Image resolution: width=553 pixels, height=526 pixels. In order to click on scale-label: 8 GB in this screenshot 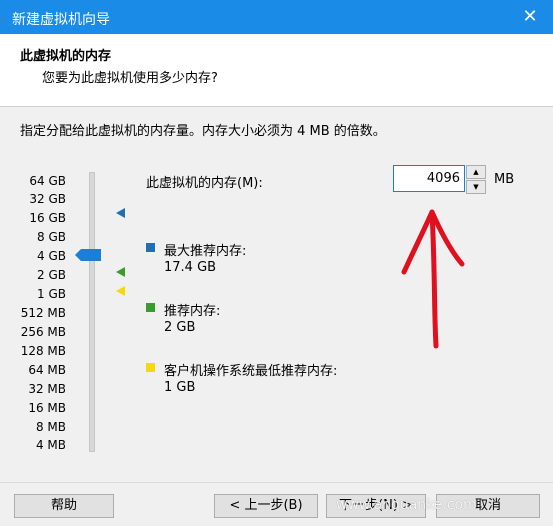, I will do `click(51, 237)`.